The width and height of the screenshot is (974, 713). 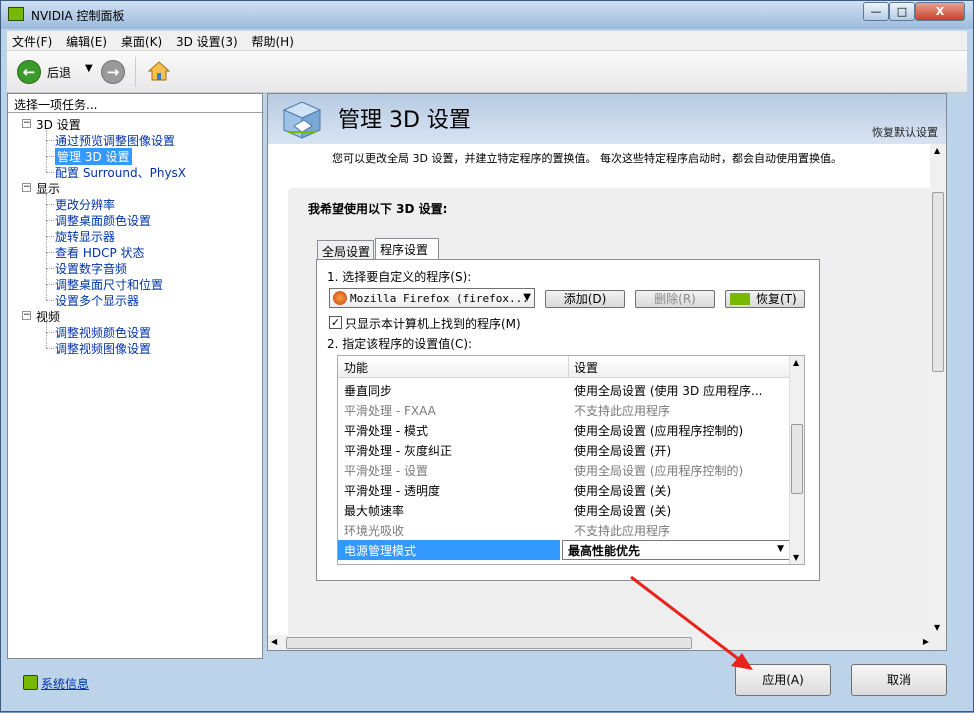 What do you see at coordinates (564, 410) in the screenshot?
I see `table-row: 平滑处理 - FXAA 不支持此应用程序` at bounding box center [564, 410].